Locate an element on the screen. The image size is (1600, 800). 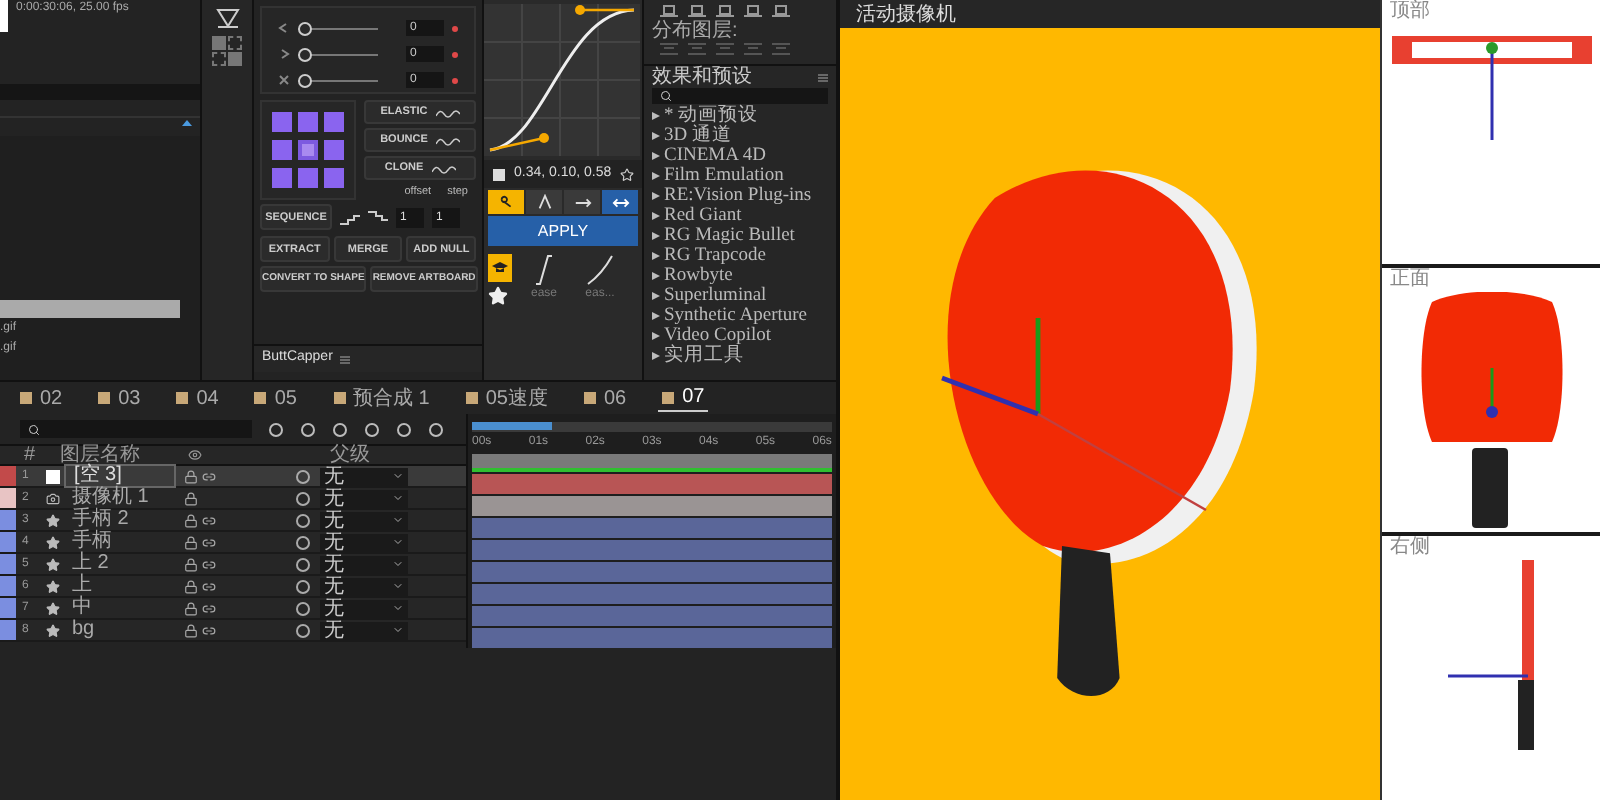
composition-tab: 03 is located at coordinates (119, 398).